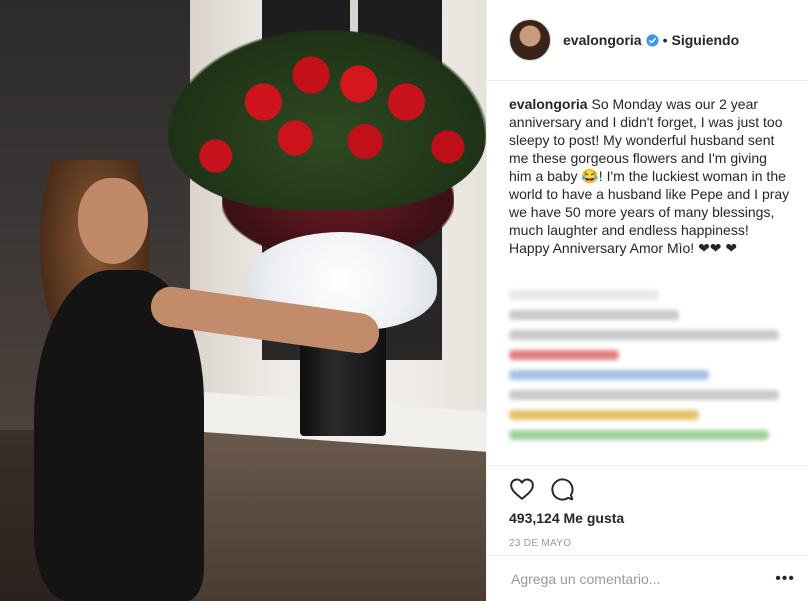  What do you see at coordinates (522, 489) in the screenshot?
I see `heart-icon` at bounding box center [522, 489].